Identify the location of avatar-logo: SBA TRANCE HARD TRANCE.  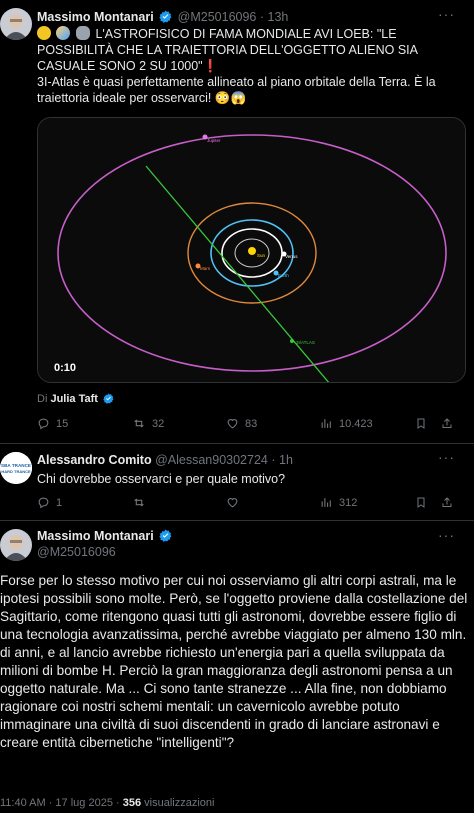
(16, 468).